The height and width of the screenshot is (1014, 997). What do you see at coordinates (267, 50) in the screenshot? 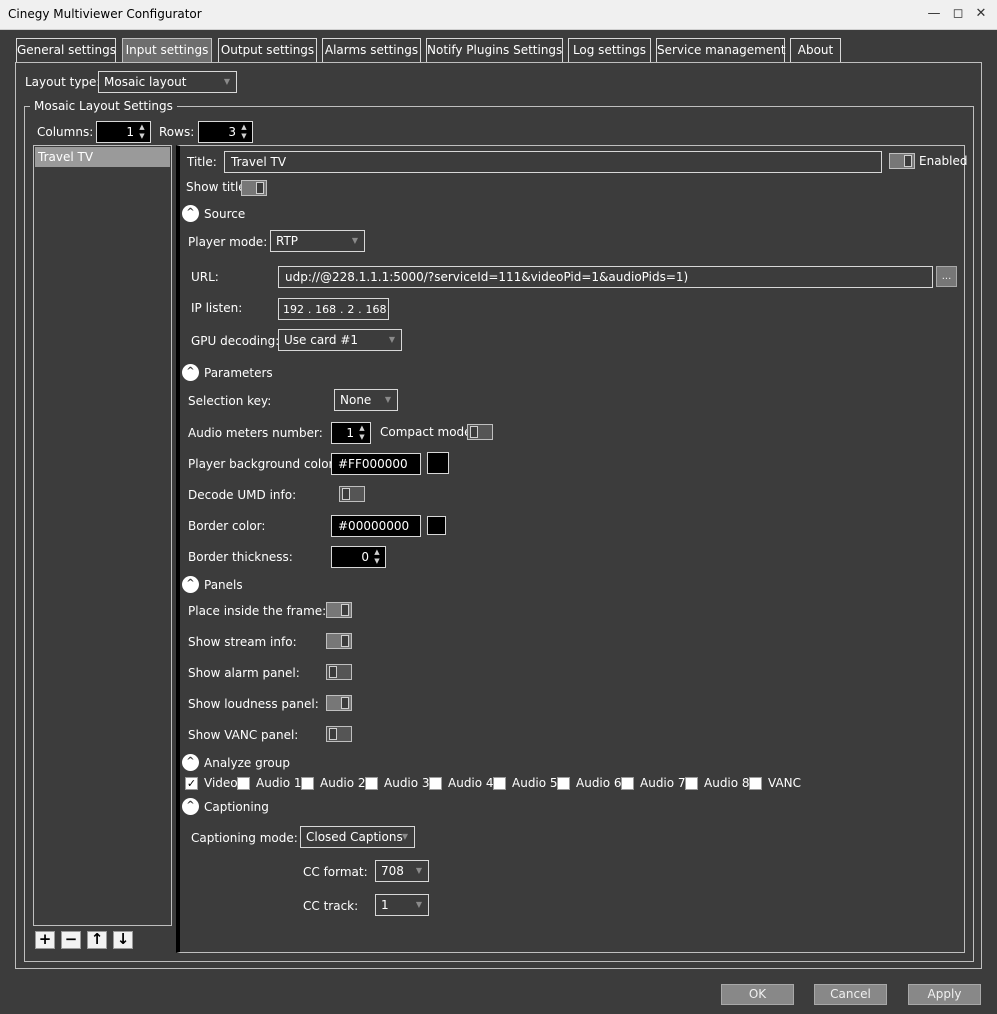
I see `tab-output-settings: Output settings` at bounding box center [267, 50].